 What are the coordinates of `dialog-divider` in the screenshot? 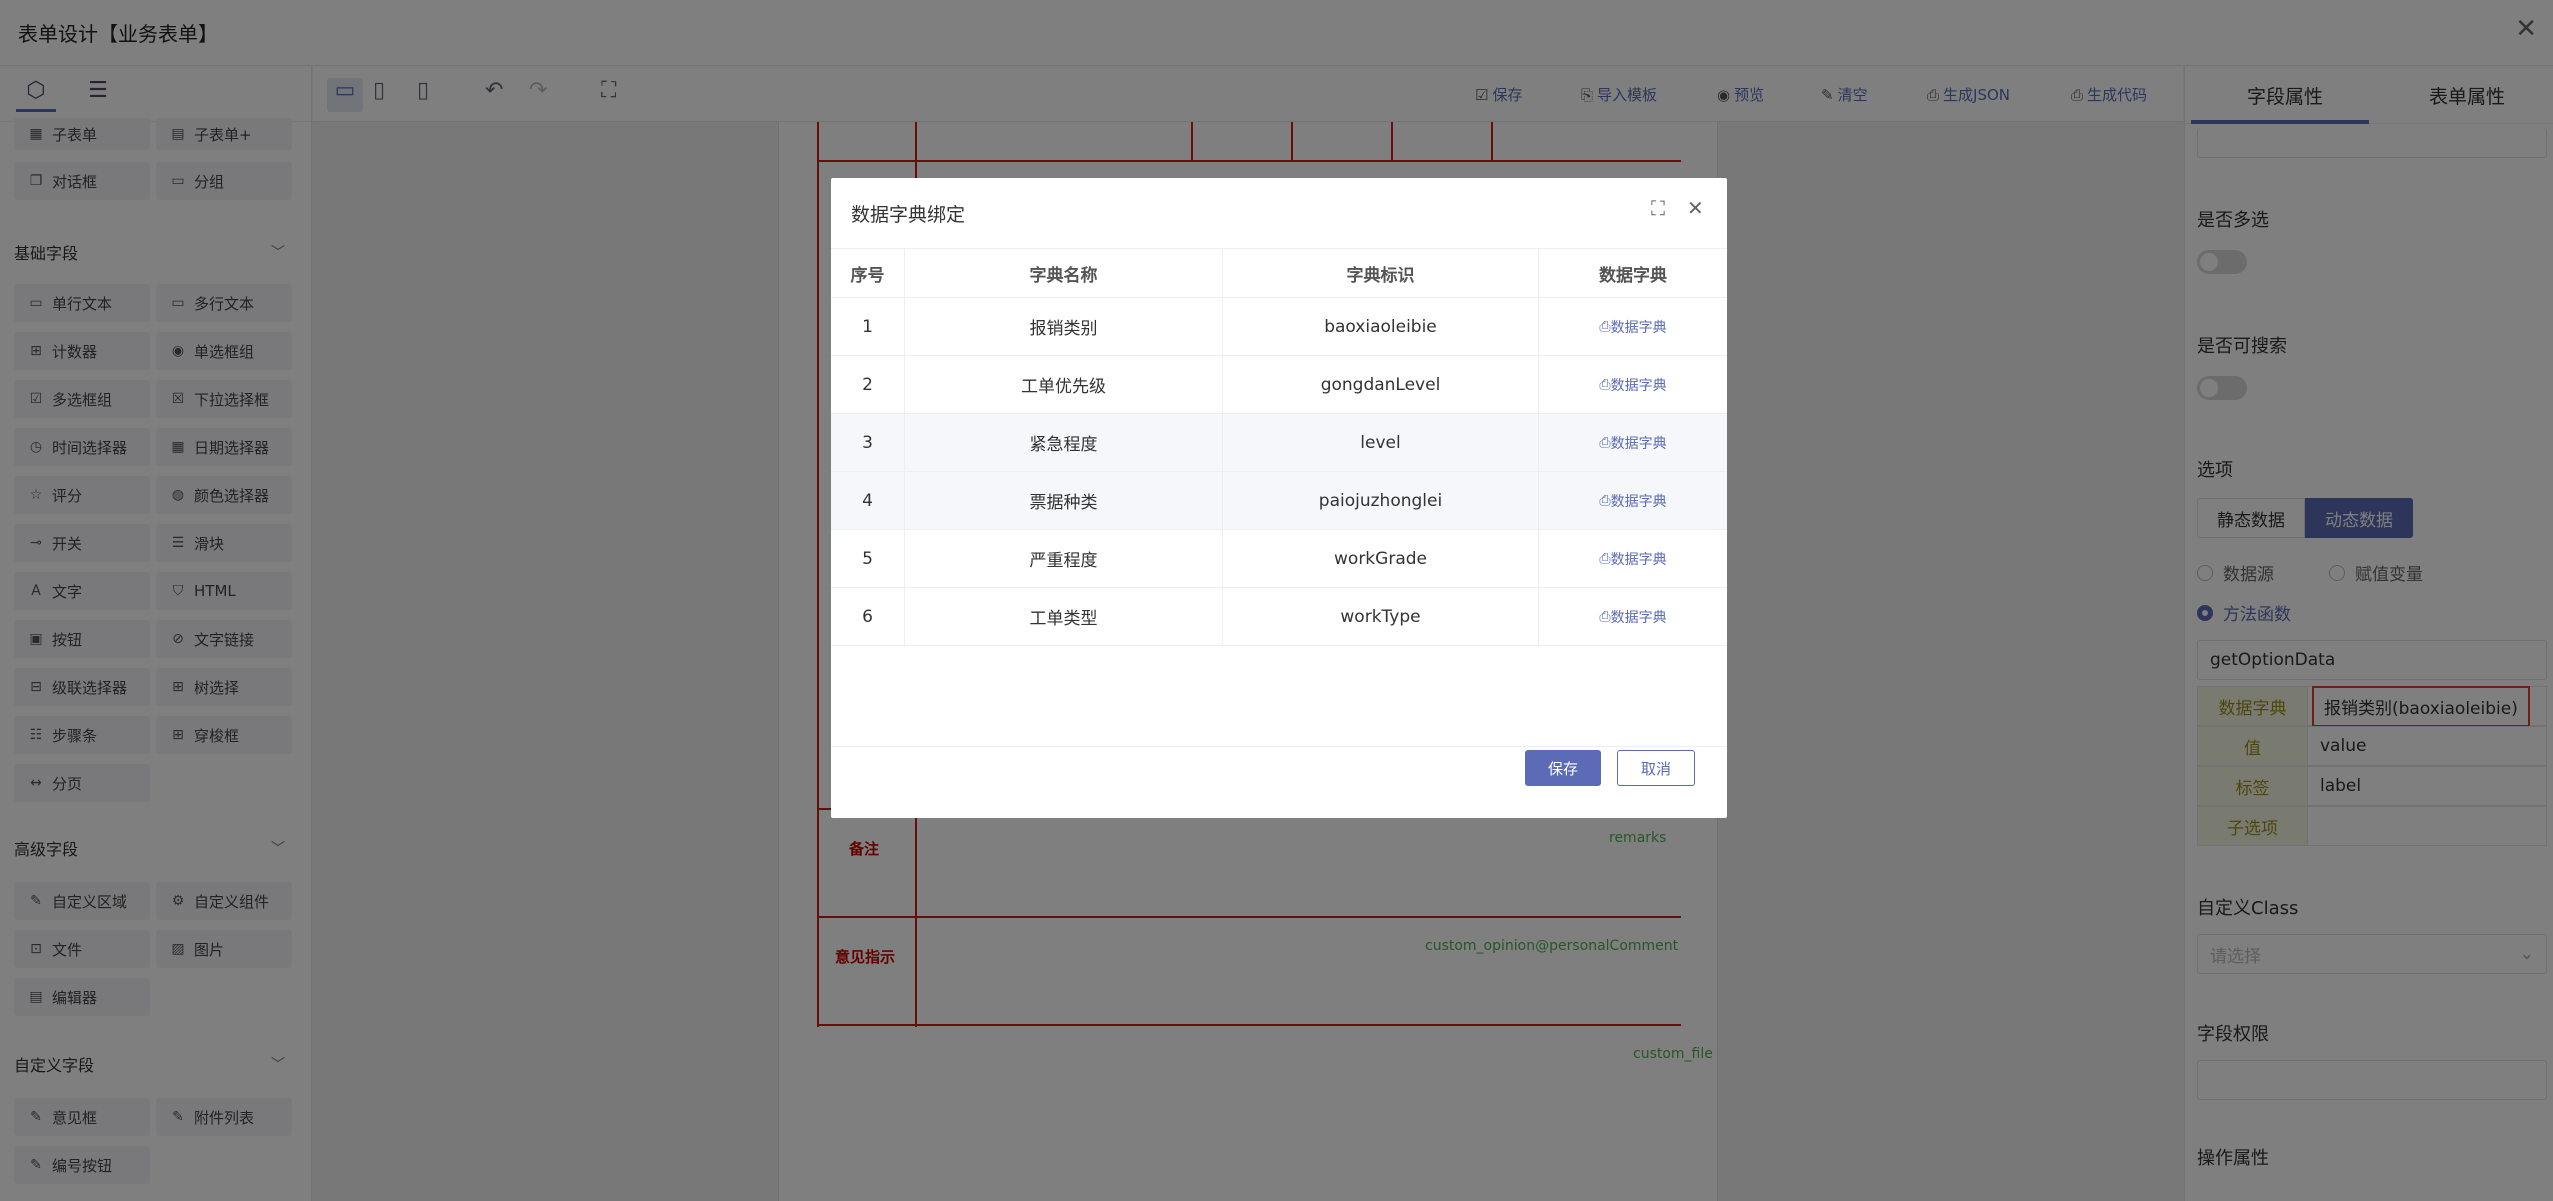 It's located at (1279, 746).